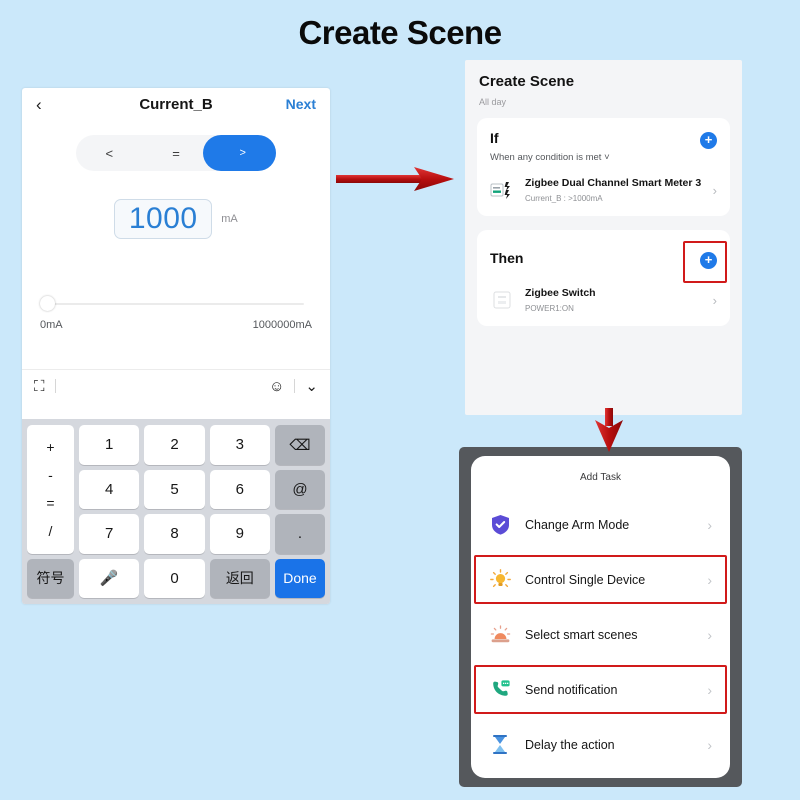 The width and height of the screenshot is (800, 800). I want to click on chevron-down-icon: ⌄, so click(311, 386).